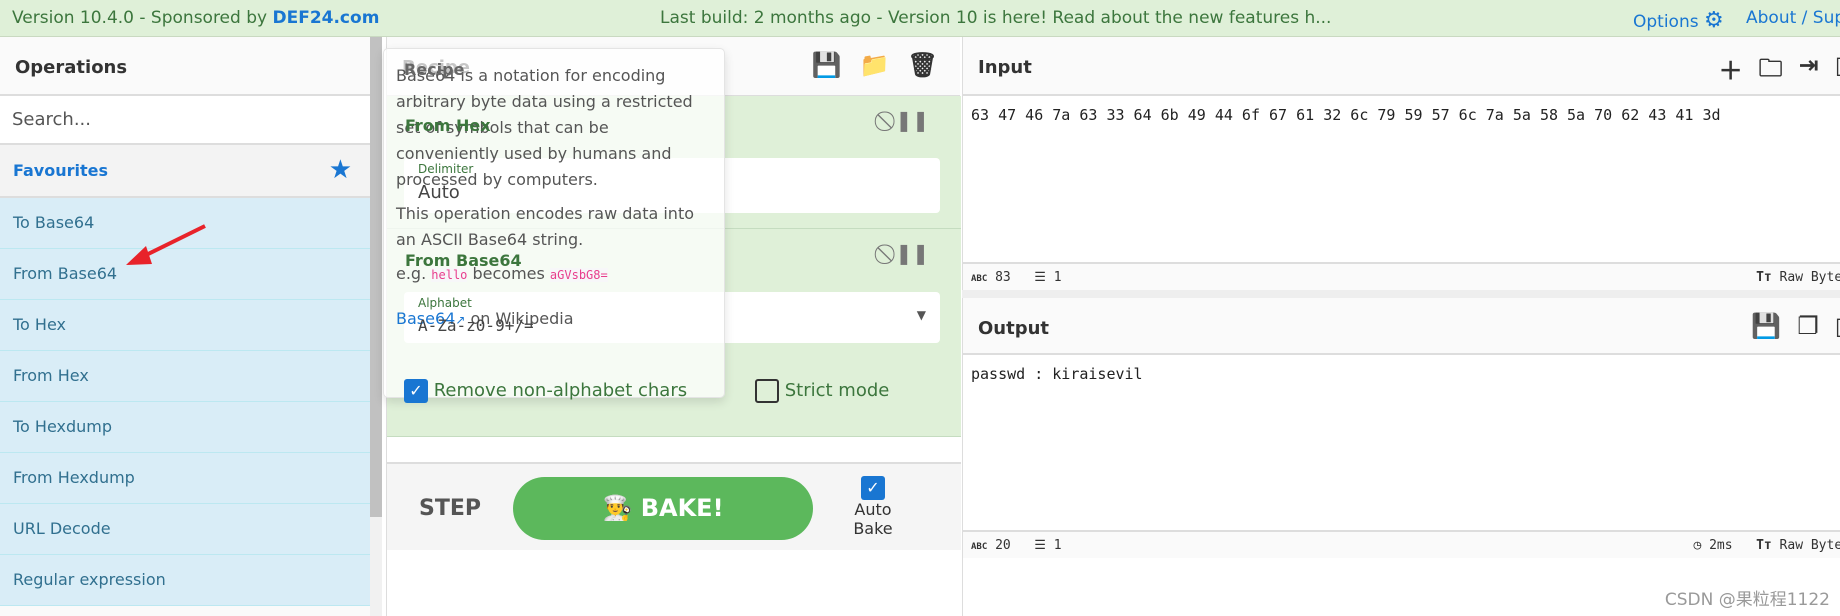  What do you see at coordinates (1747, 600) in the screenshot?
I see `watermark: CSDN @果粒程1122` at bounding box center [1747, 600].